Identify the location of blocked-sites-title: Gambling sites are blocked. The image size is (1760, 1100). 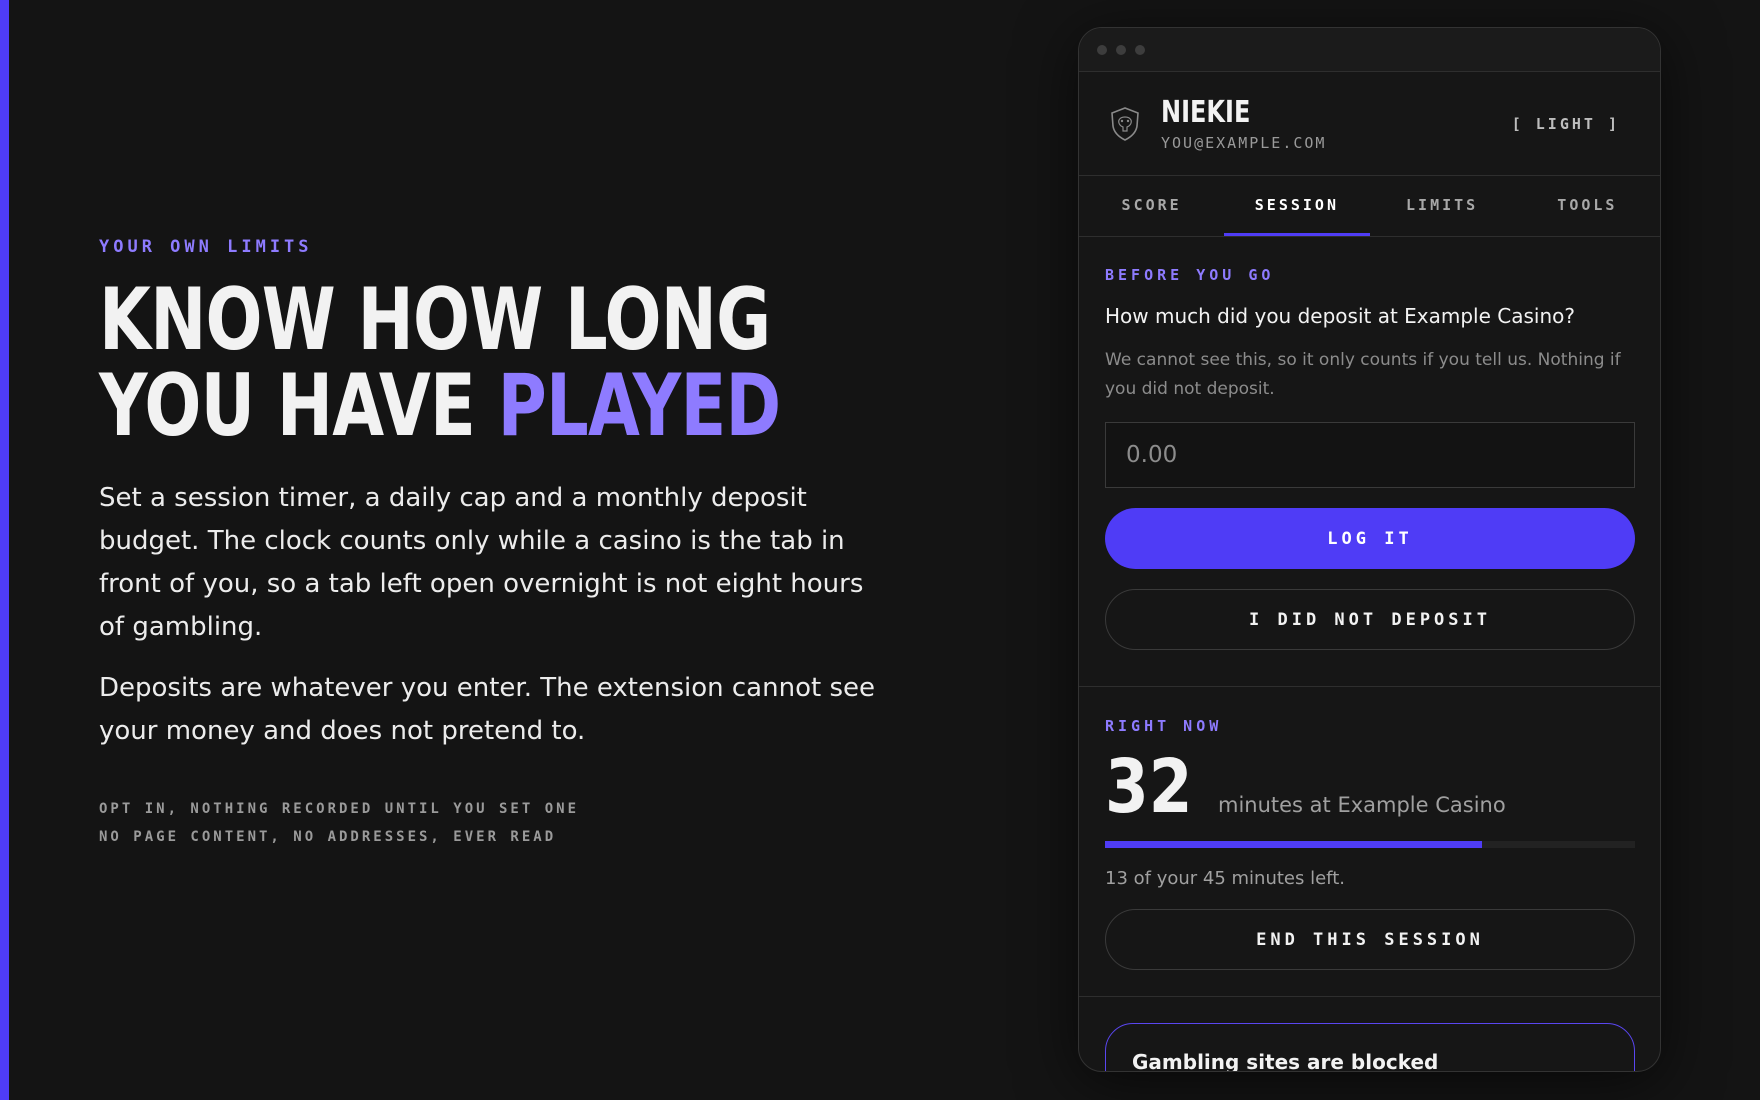
(1285, 1061).